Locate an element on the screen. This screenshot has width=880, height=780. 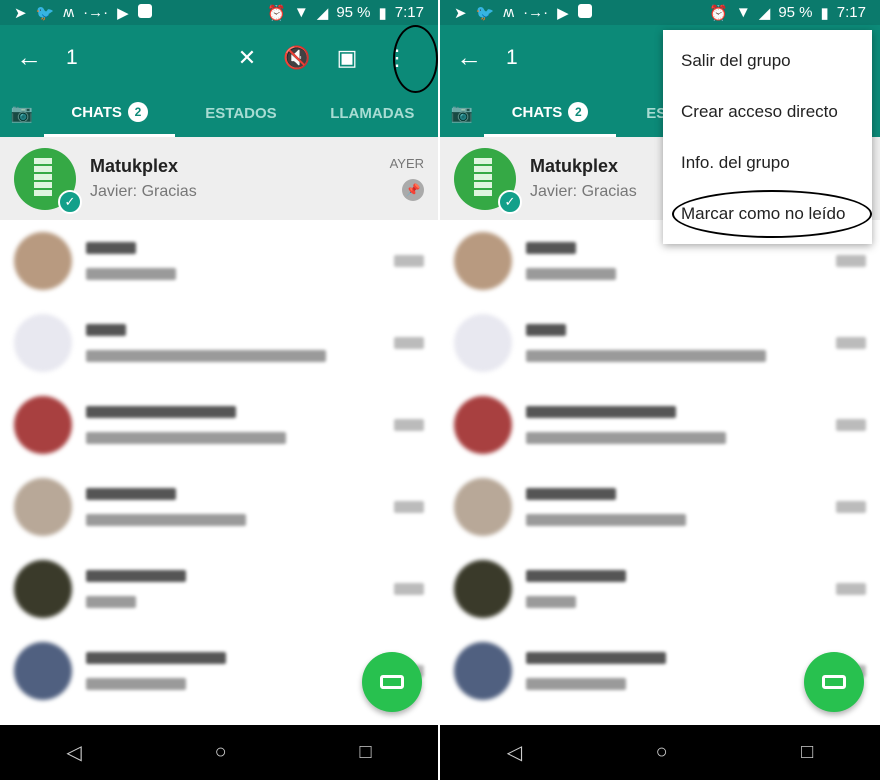
battery-level: 95 % is located at coordinates (795, 12).